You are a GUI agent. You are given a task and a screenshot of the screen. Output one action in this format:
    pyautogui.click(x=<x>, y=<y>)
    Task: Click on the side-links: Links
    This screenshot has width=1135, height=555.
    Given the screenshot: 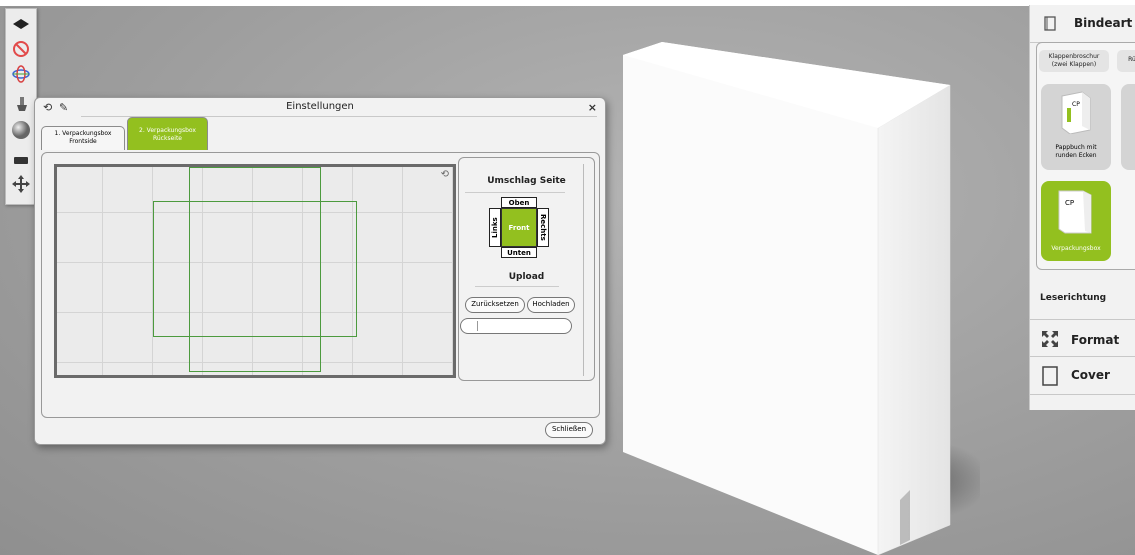 What is the action you would take?
    pyautogui.click(x=495, y=227)
    